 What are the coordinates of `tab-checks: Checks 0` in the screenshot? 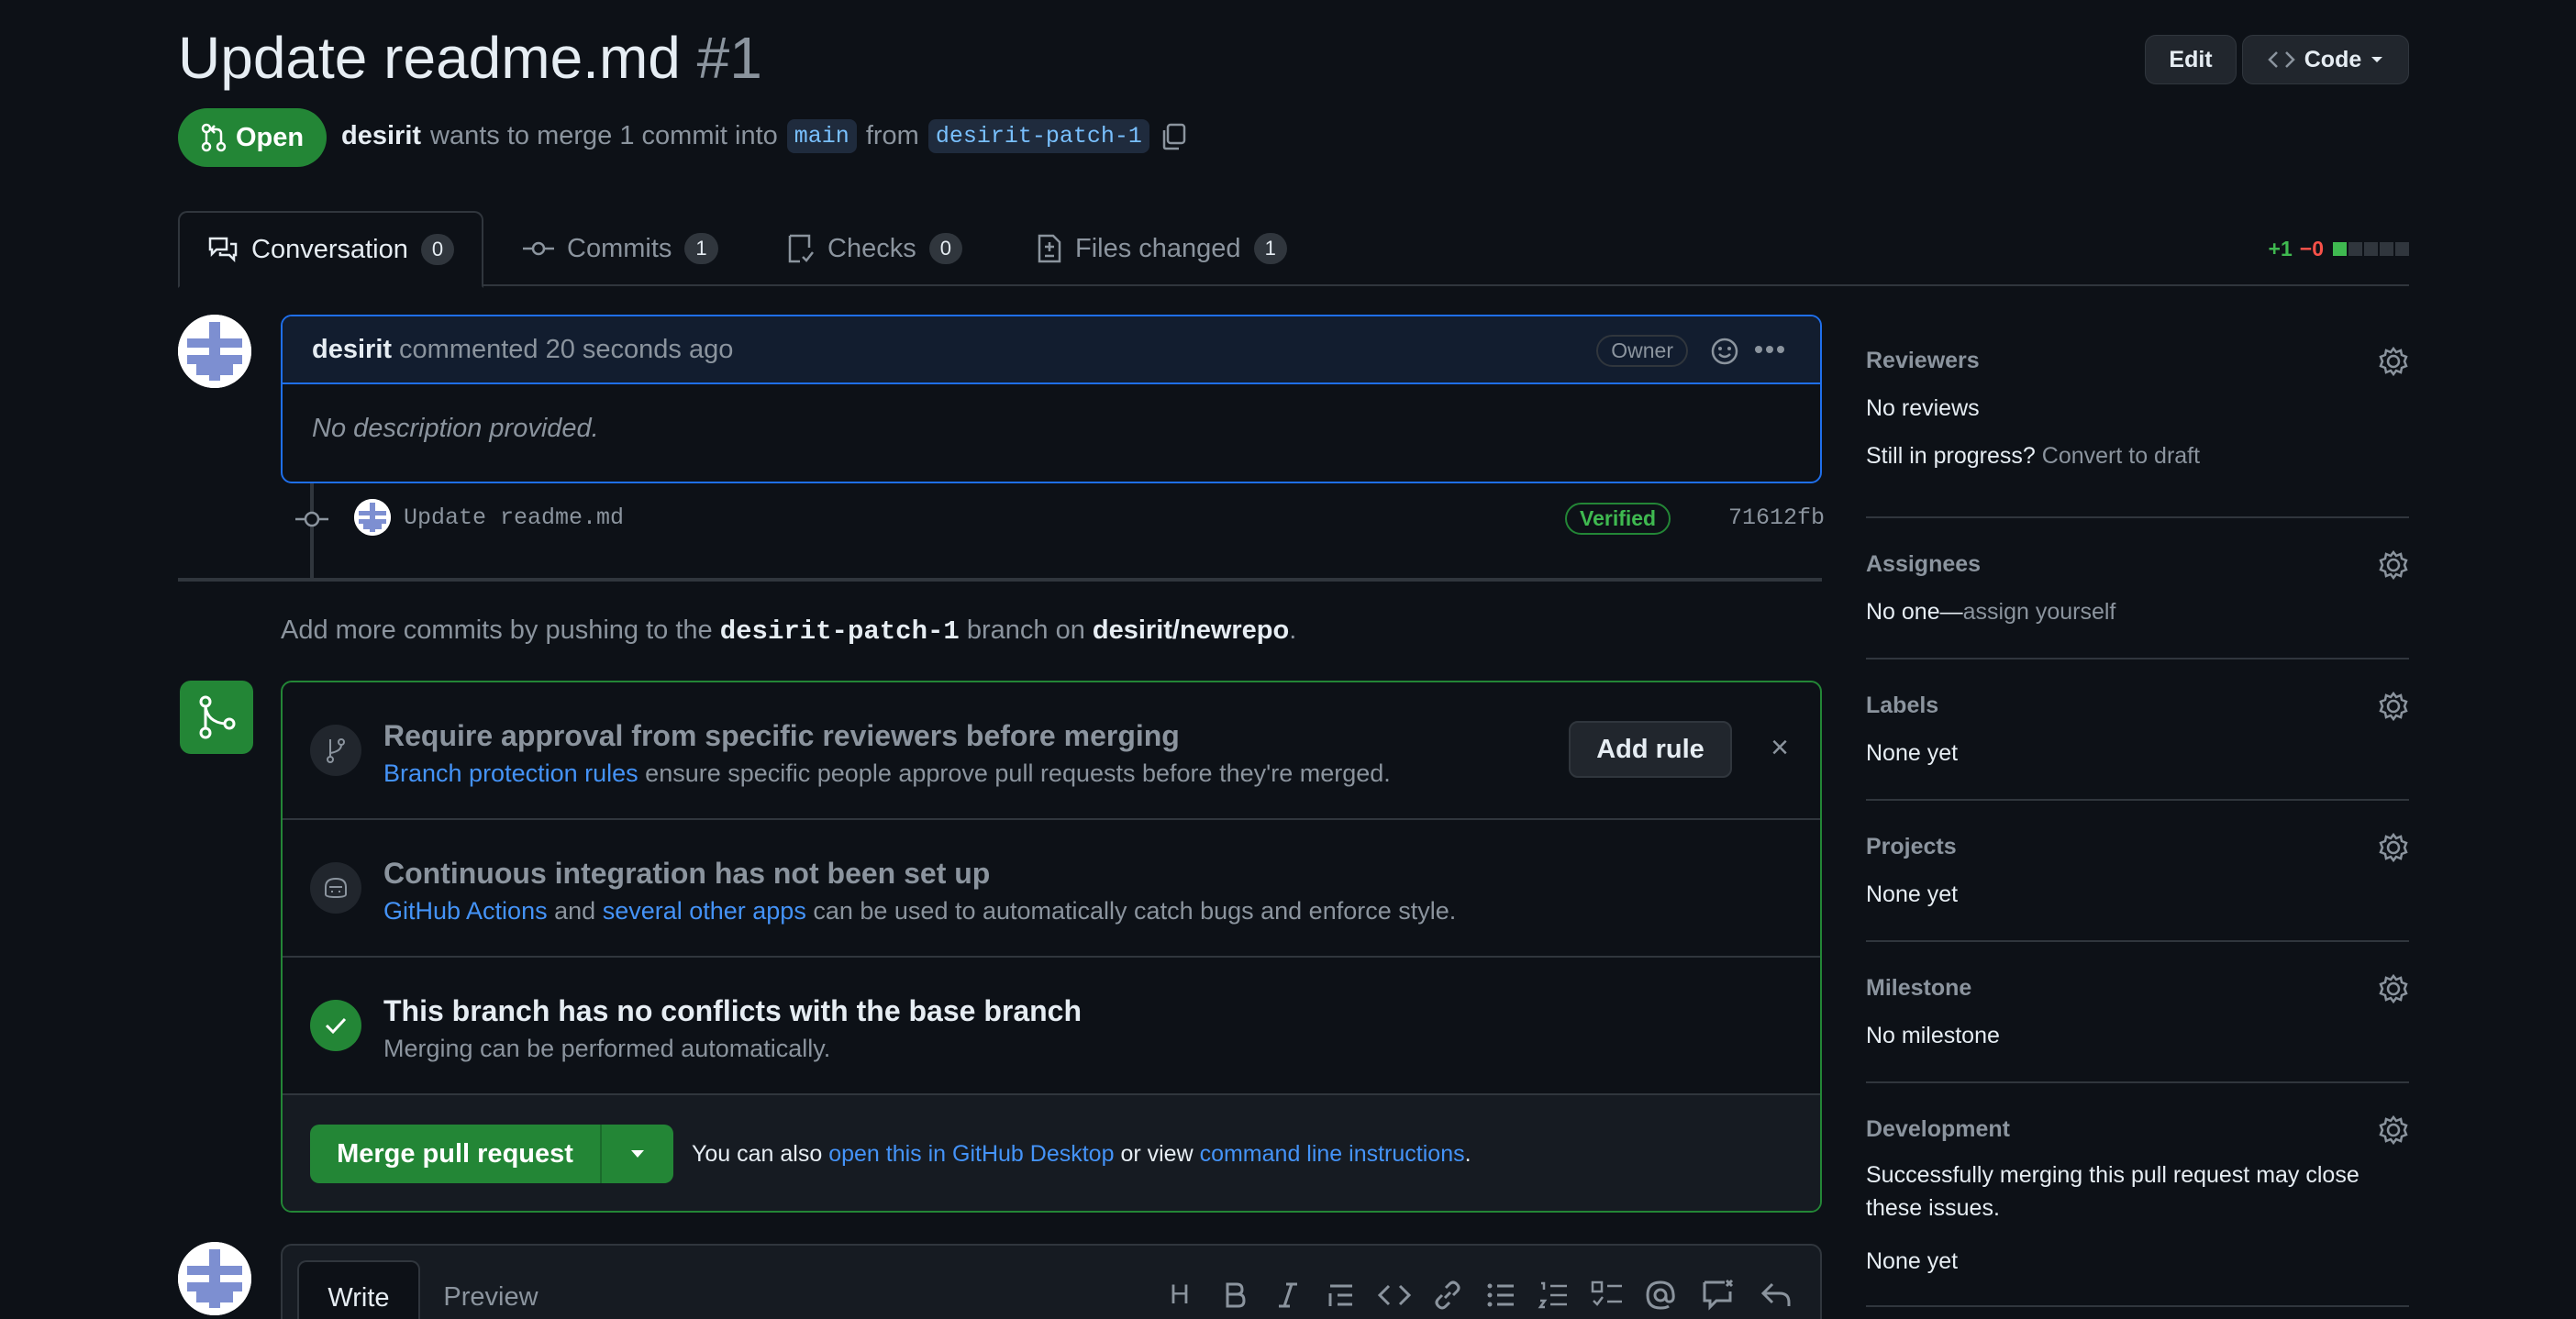 It's located at (875, 248).